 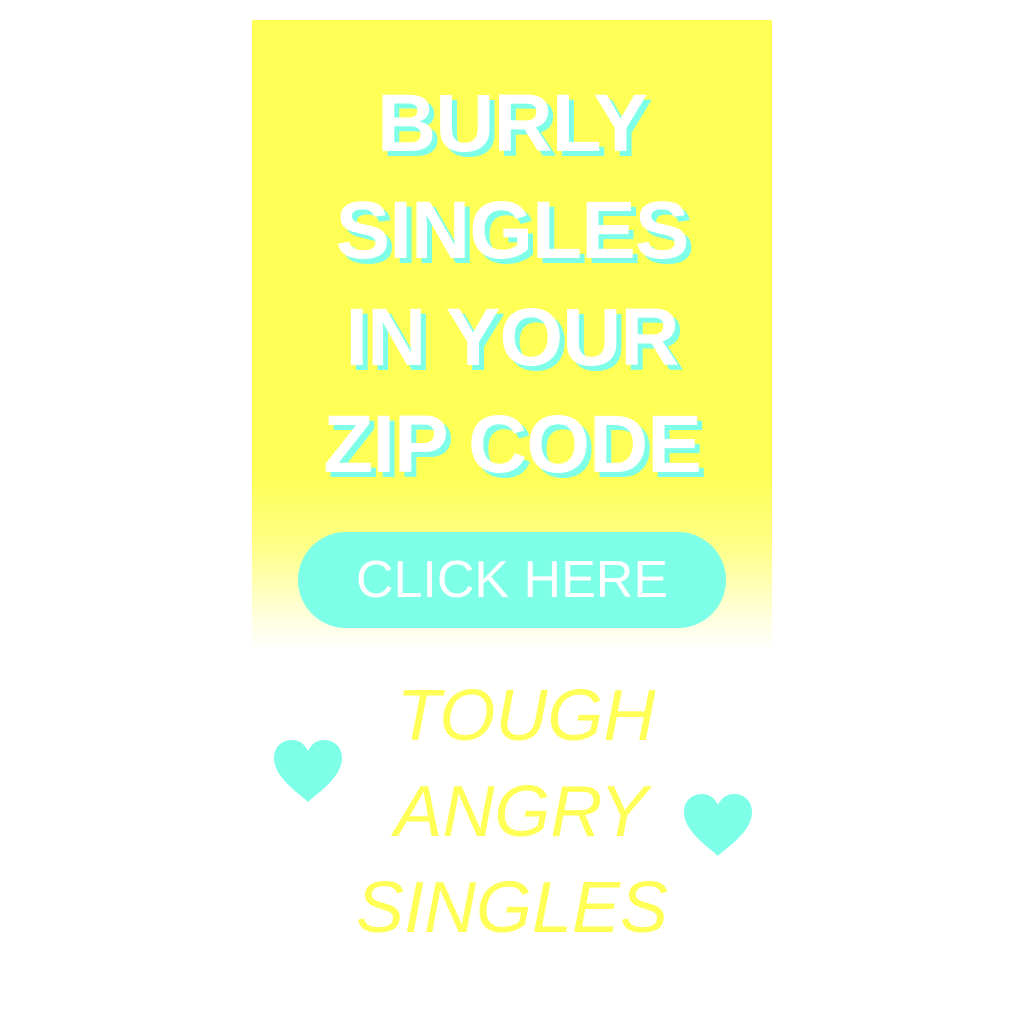 I want to click on headline-line: ZIP CODE, so click(x=512, y=444).